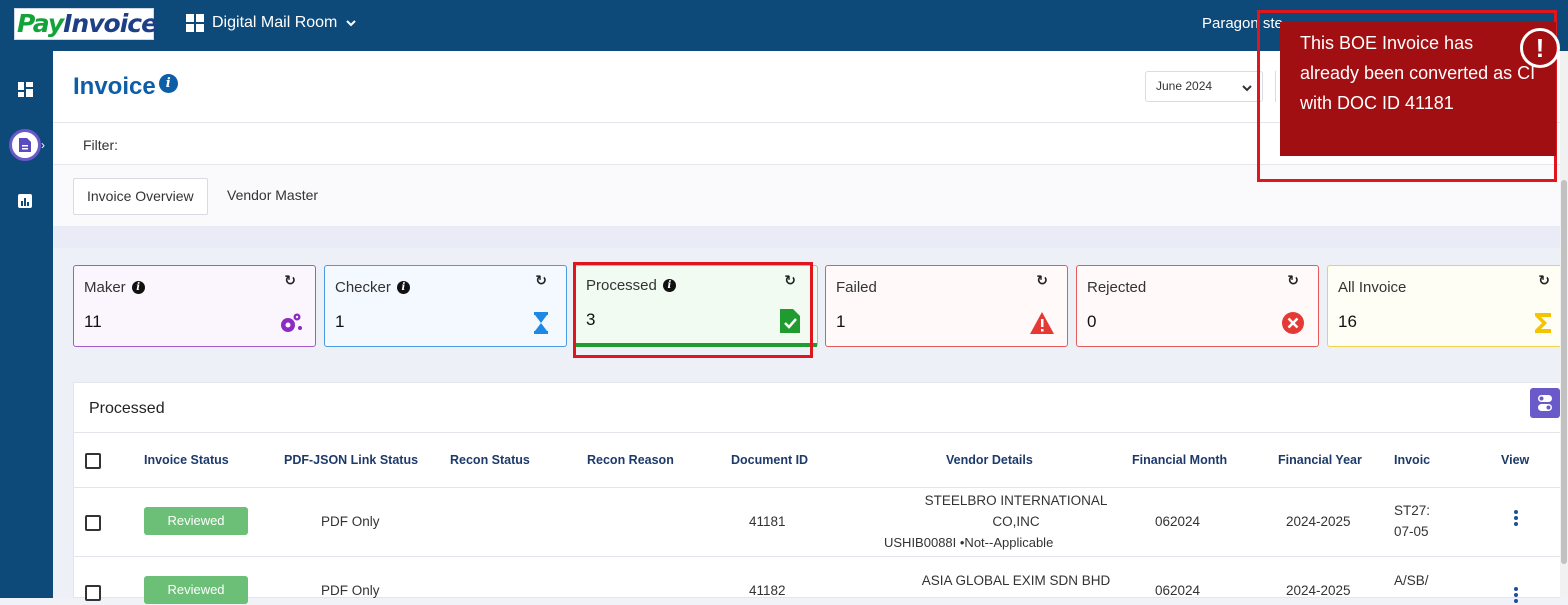 The height and width of the screenshot is (605, 1568). Describe the element at coordinates (1293, 323) in the screenshot. I see `cancel-icon` at that location.